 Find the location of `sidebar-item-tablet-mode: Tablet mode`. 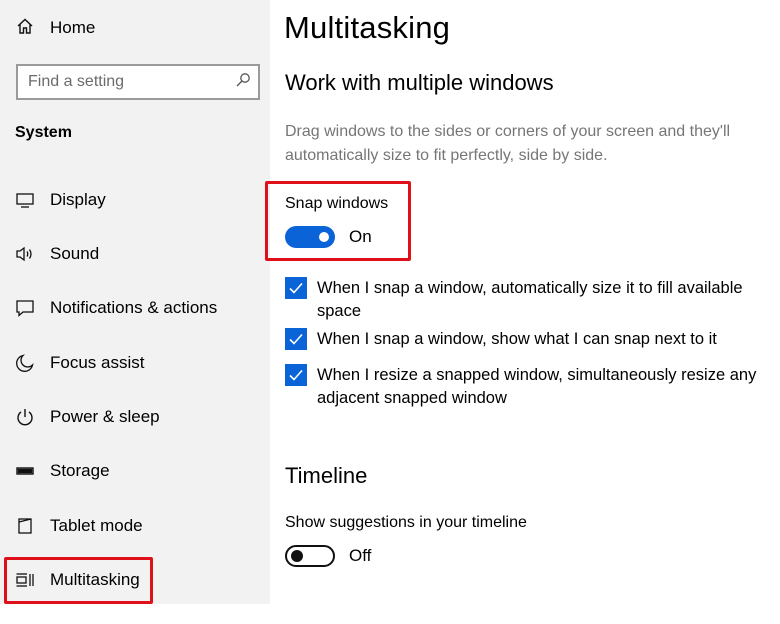

sidebar-item-tablet-mode: Tablet mode is located at coordinates (78, 526).